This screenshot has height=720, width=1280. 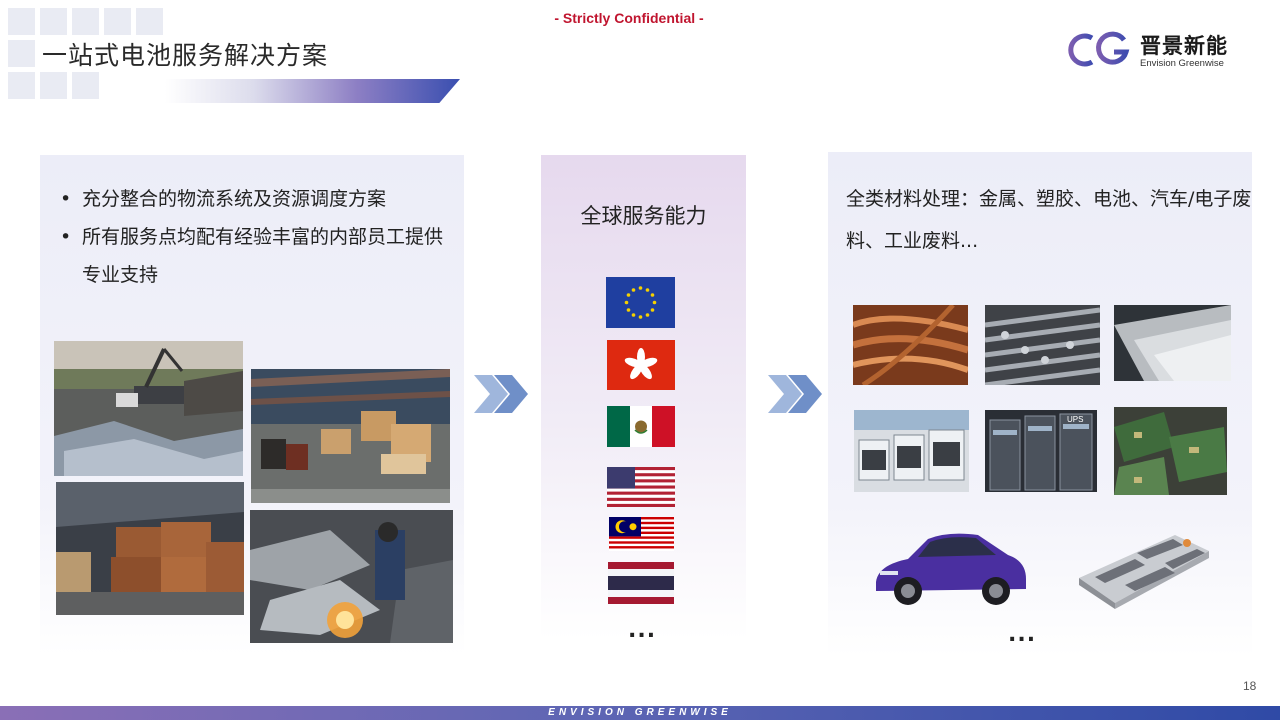 I want to click on plastic-pellets-photo, so click(x=1172, y=343).